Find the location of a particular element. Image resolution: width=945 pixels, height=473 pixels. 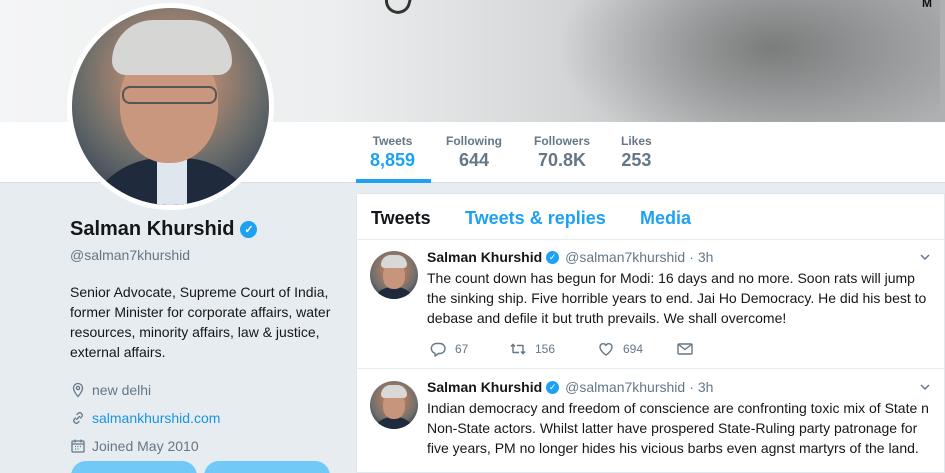

profile-location: new delhi is located at coordinates (205, 390).